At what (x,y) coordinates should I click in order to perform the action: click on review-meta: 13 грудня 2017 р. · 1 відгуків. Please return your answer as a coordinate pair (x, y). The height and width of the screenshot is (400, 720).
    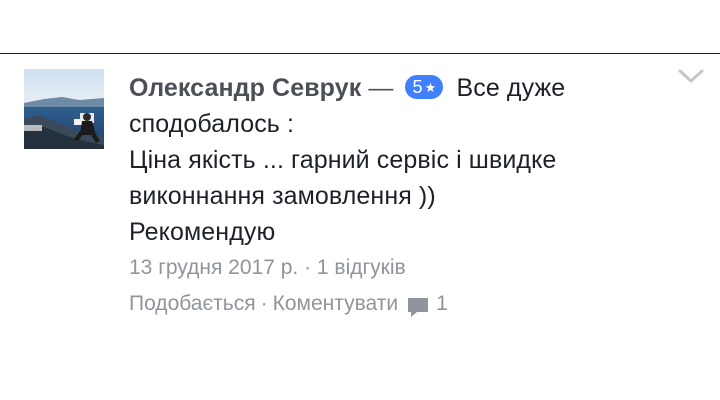
    Looking at the image, I should click on (379, 268).